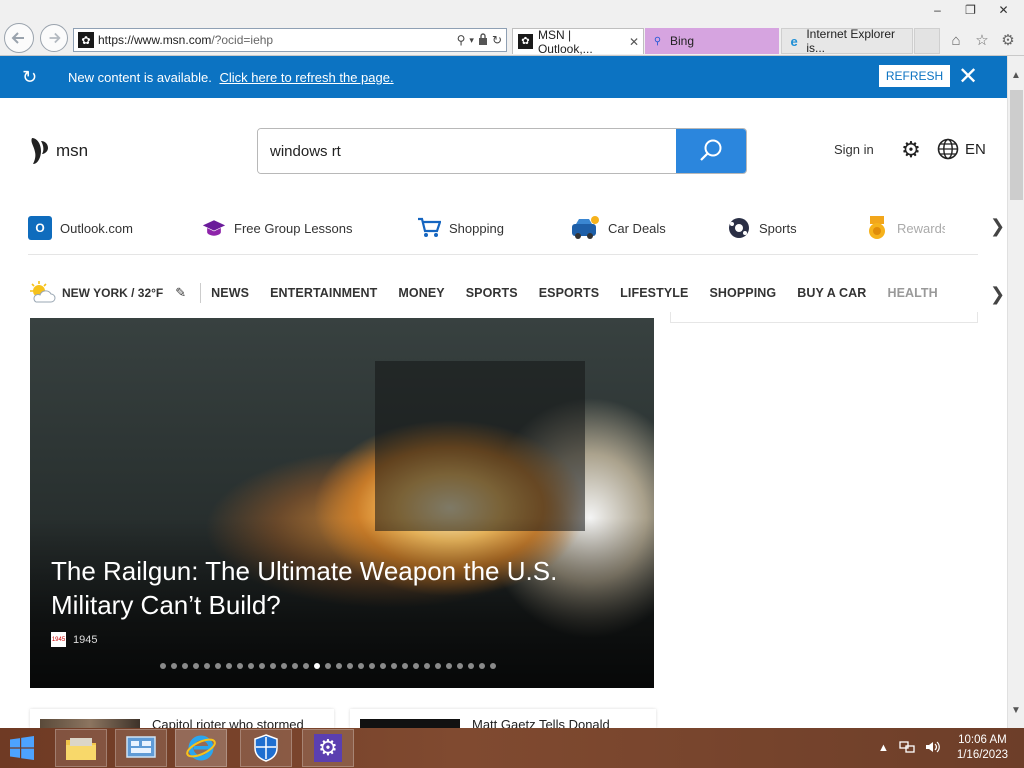 The height and width of the screenshot is (768, 1024). What do you see at coordinates (277, 228) in the screenshot?
I see `quick-link-free-group-lessons: Free Group Lessons` at bounding box center [277, 228].